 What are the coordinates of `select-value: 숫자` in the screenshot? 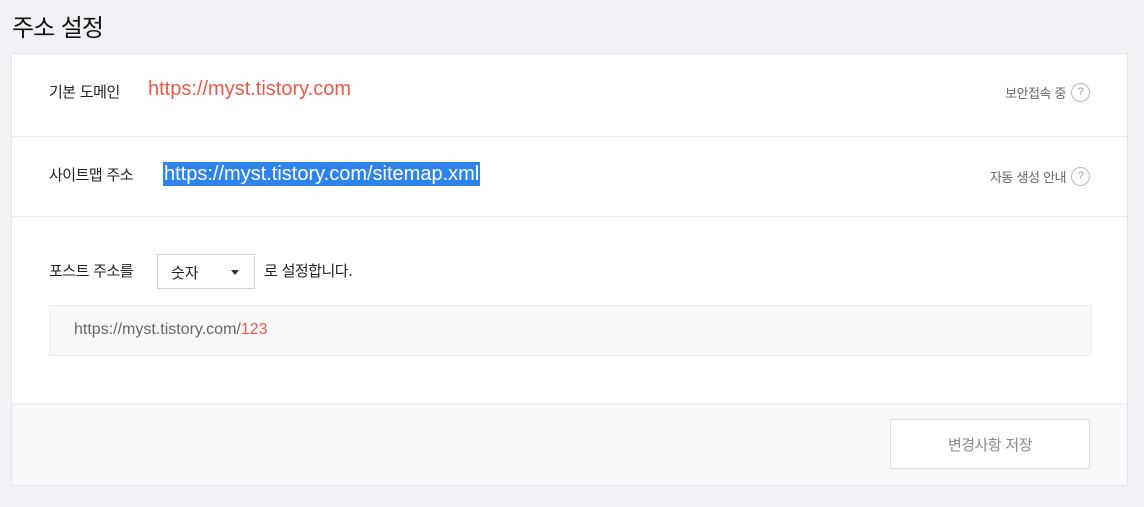 It's located at (185, 273).